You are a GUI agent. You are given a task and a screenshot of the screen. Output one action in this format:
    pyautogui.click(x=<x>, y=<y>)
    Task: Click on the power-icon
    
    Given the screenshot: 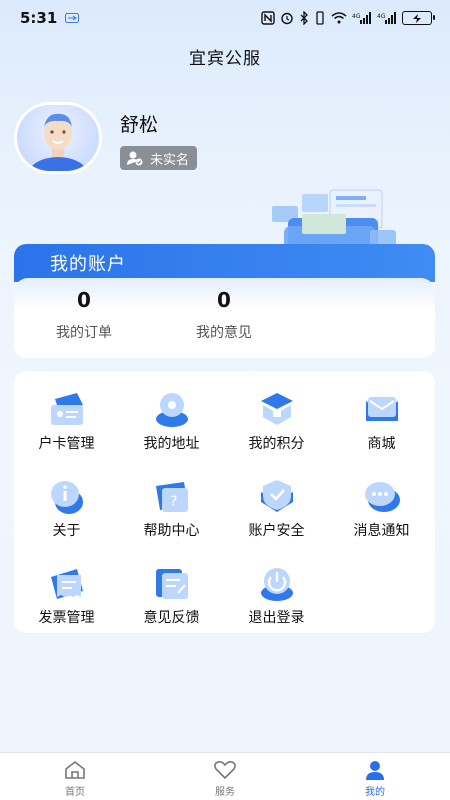 What is the action you would take?
    pyautogui.click(x=277, y=584)
    